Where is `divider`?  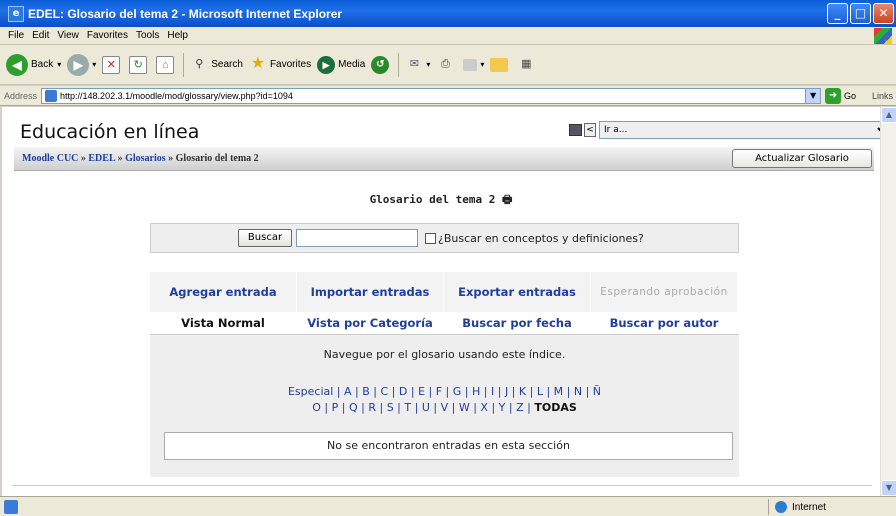
divider is located at coordinates (442, 485).